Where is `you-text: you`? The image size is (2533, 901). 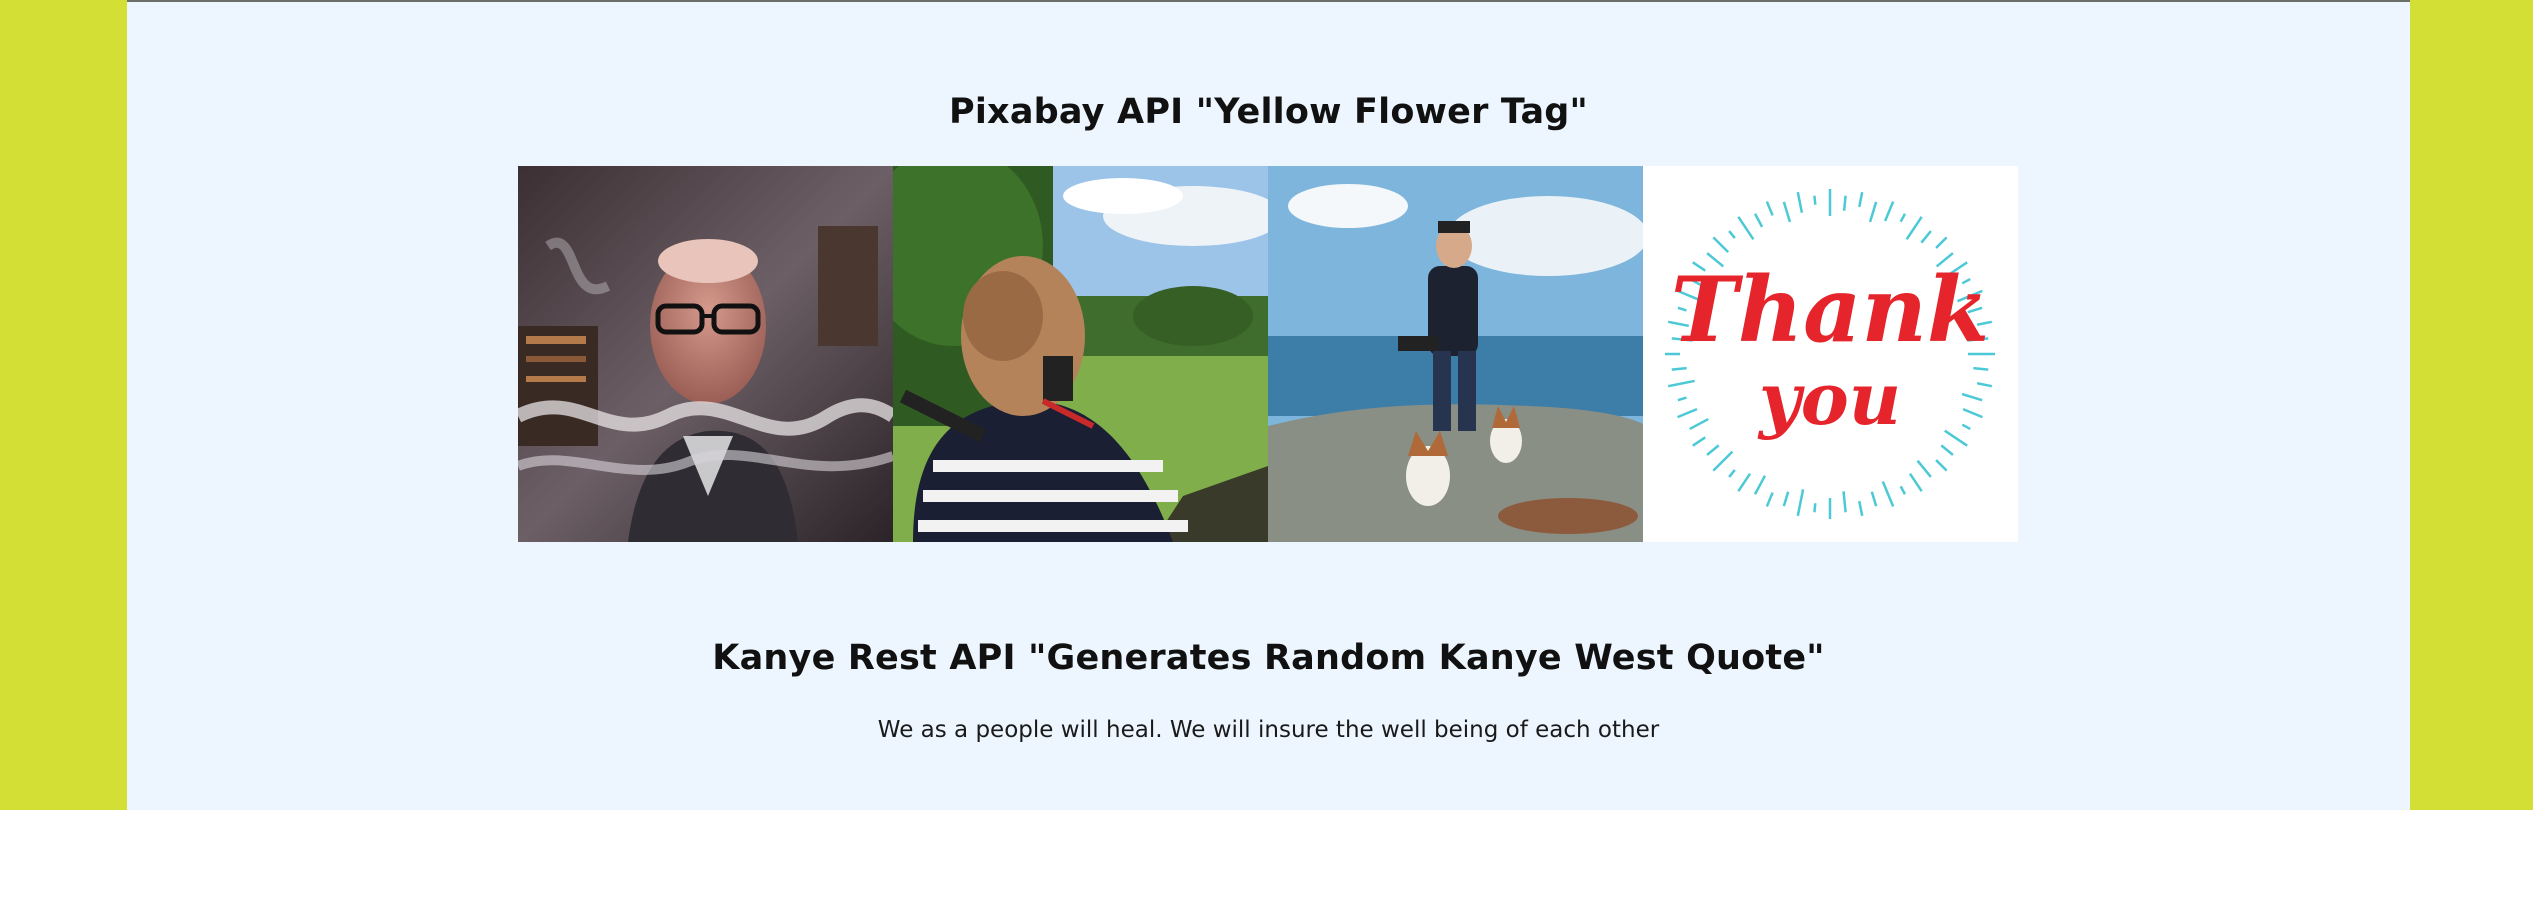
you-text: you is located at coordinates (1829, 398).